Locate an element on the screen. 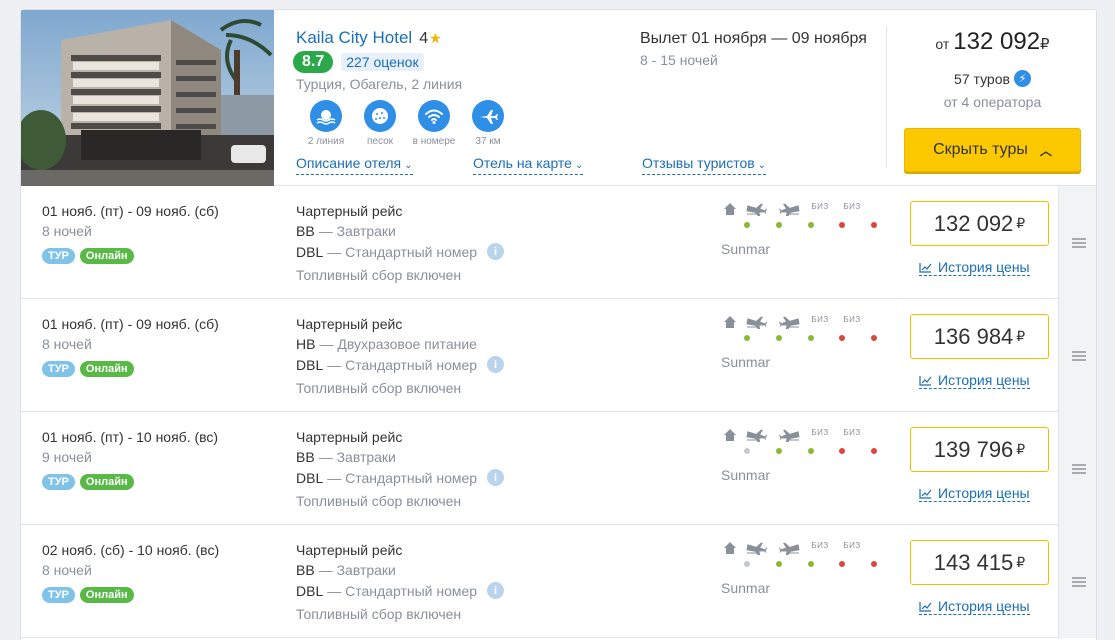 This screenshot has height=640, width=1115. room-code: DBL is located at coordinates (310, 364).